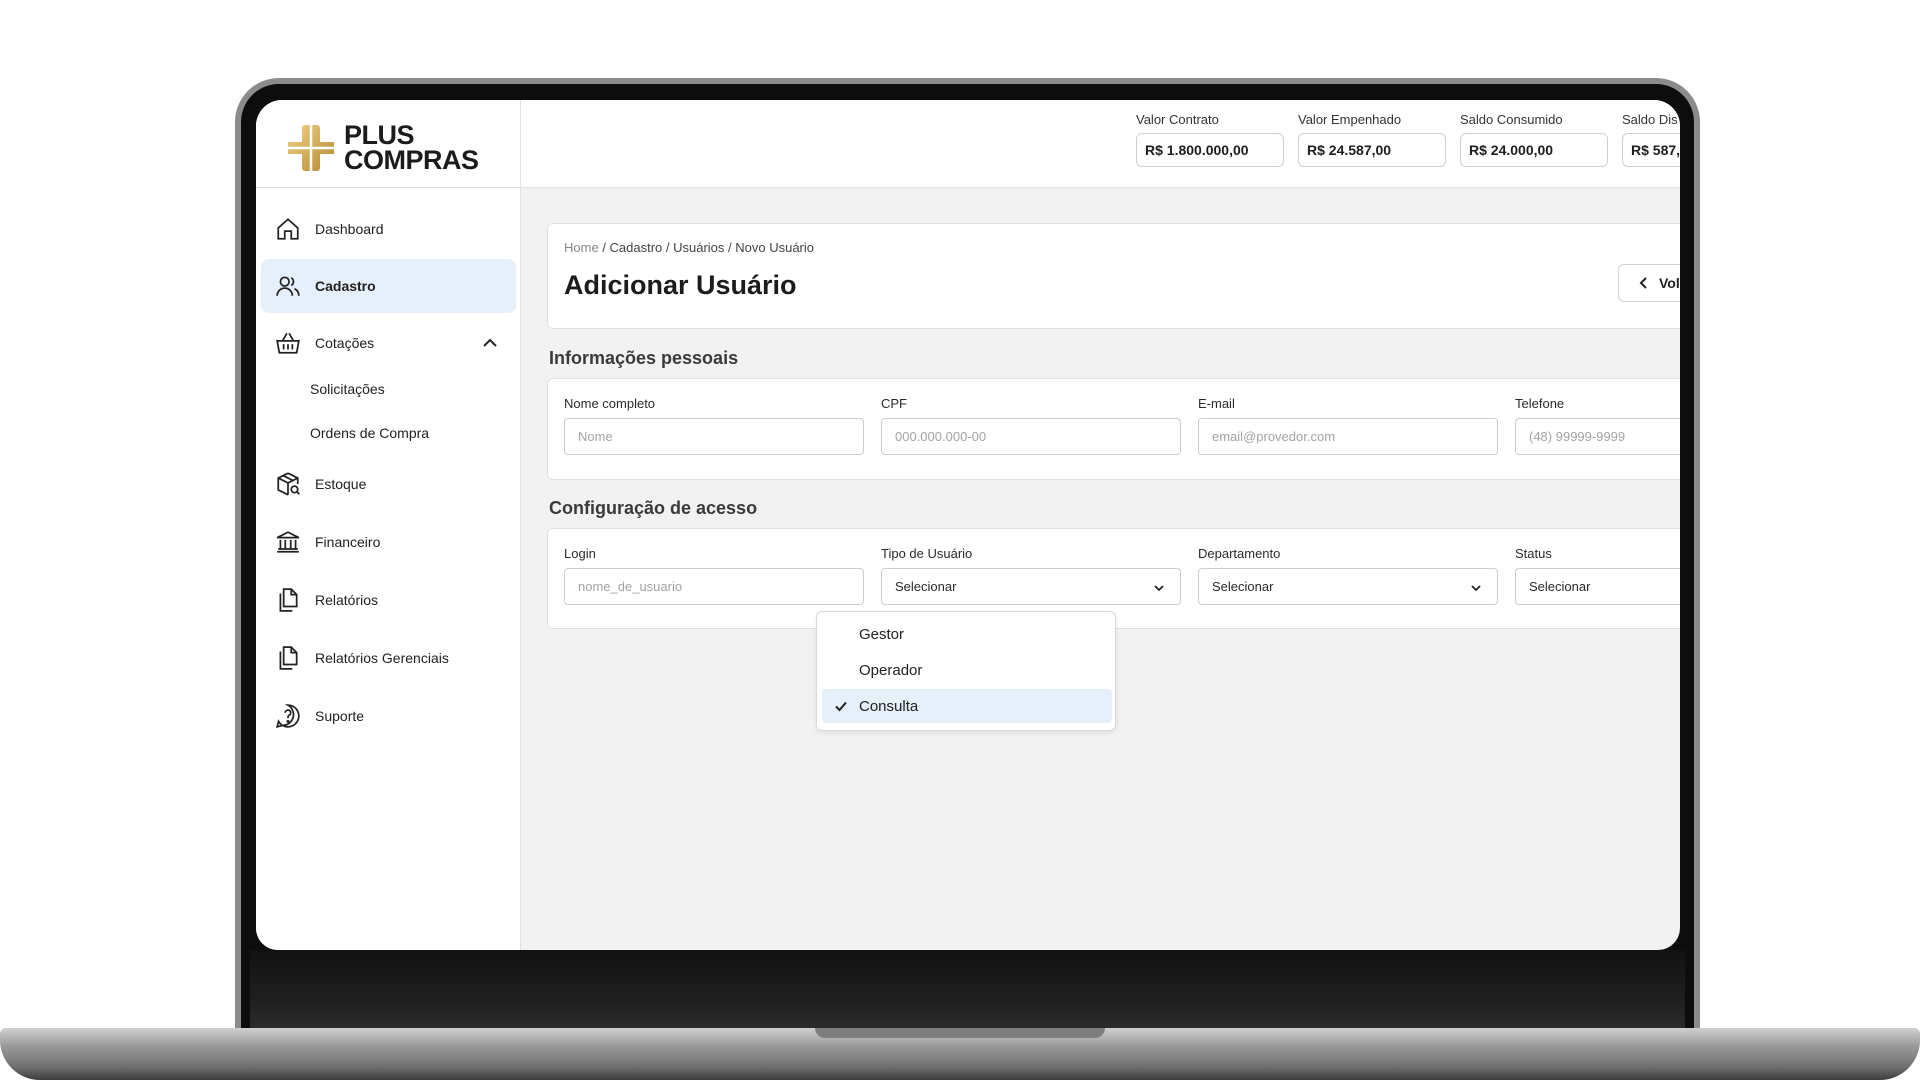 The height and width of the screenshot is (1080, 1920). Describe the element at coordinates (1649, 283) in the screenshot. I see `back-button: Vol` at that location.